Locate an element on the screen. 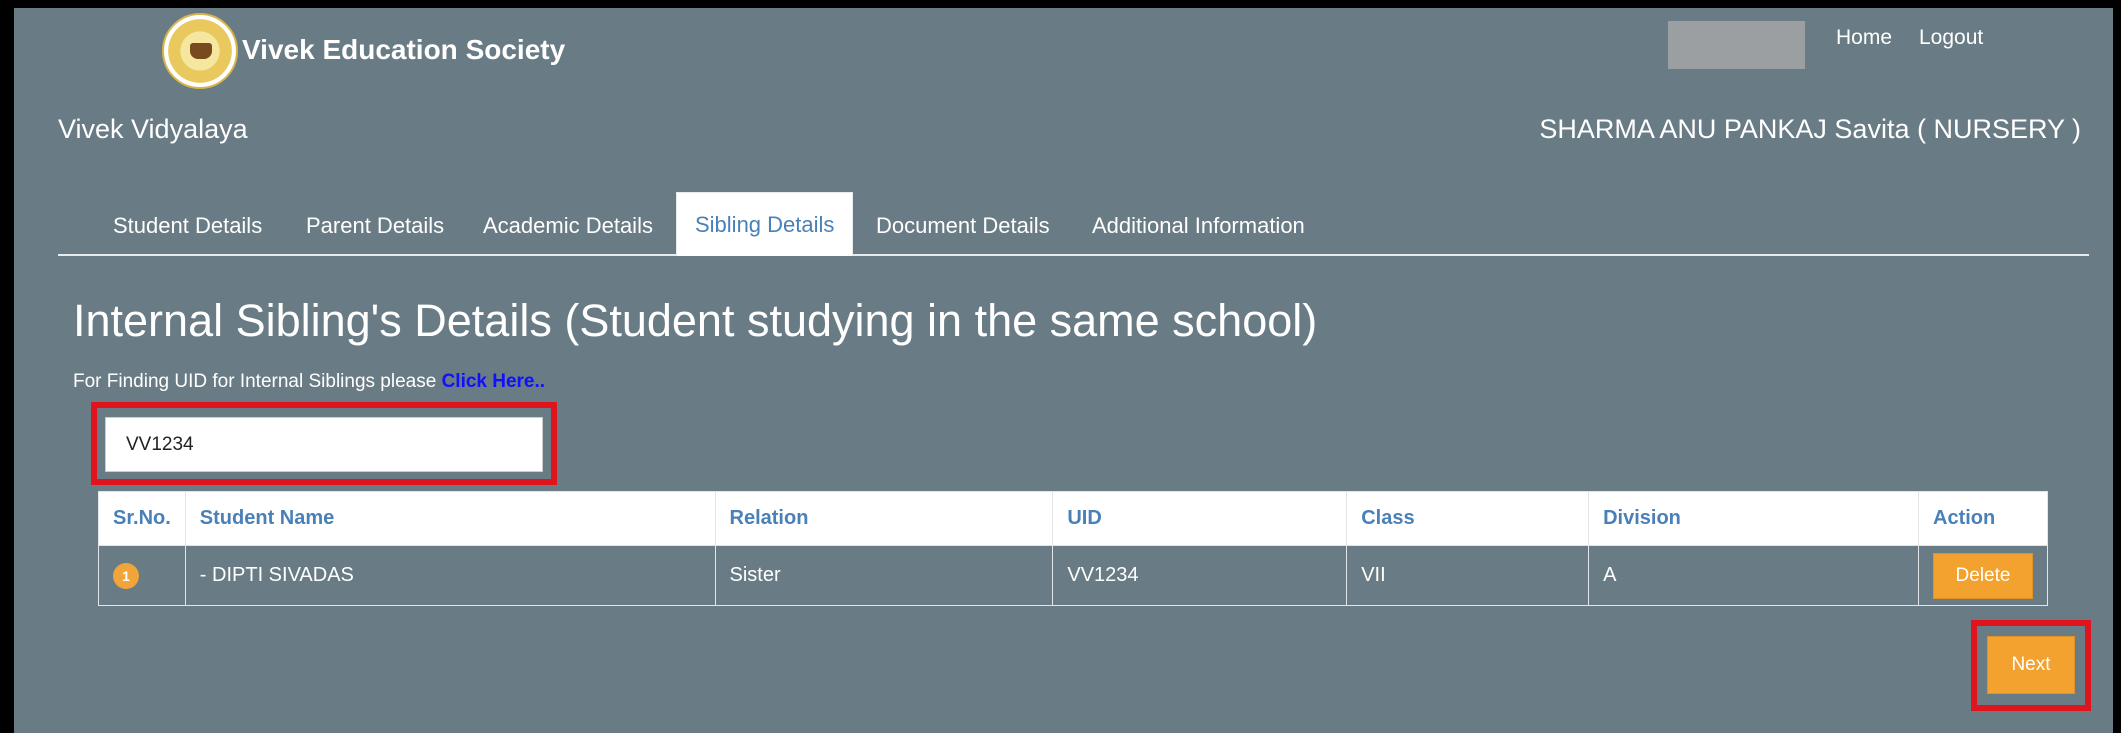  col-student-name: Student Name is located at coordinates (450, 518).